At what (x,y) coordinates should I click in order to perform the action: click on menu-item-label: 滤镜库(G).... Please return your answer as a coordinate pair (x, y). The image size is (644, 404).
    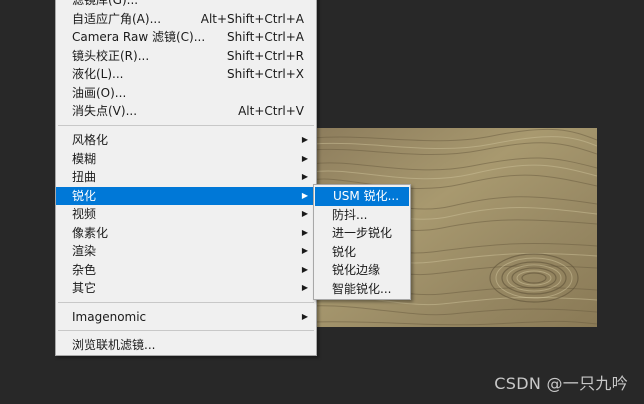
    Looking at the image, I should click on (105, 3).